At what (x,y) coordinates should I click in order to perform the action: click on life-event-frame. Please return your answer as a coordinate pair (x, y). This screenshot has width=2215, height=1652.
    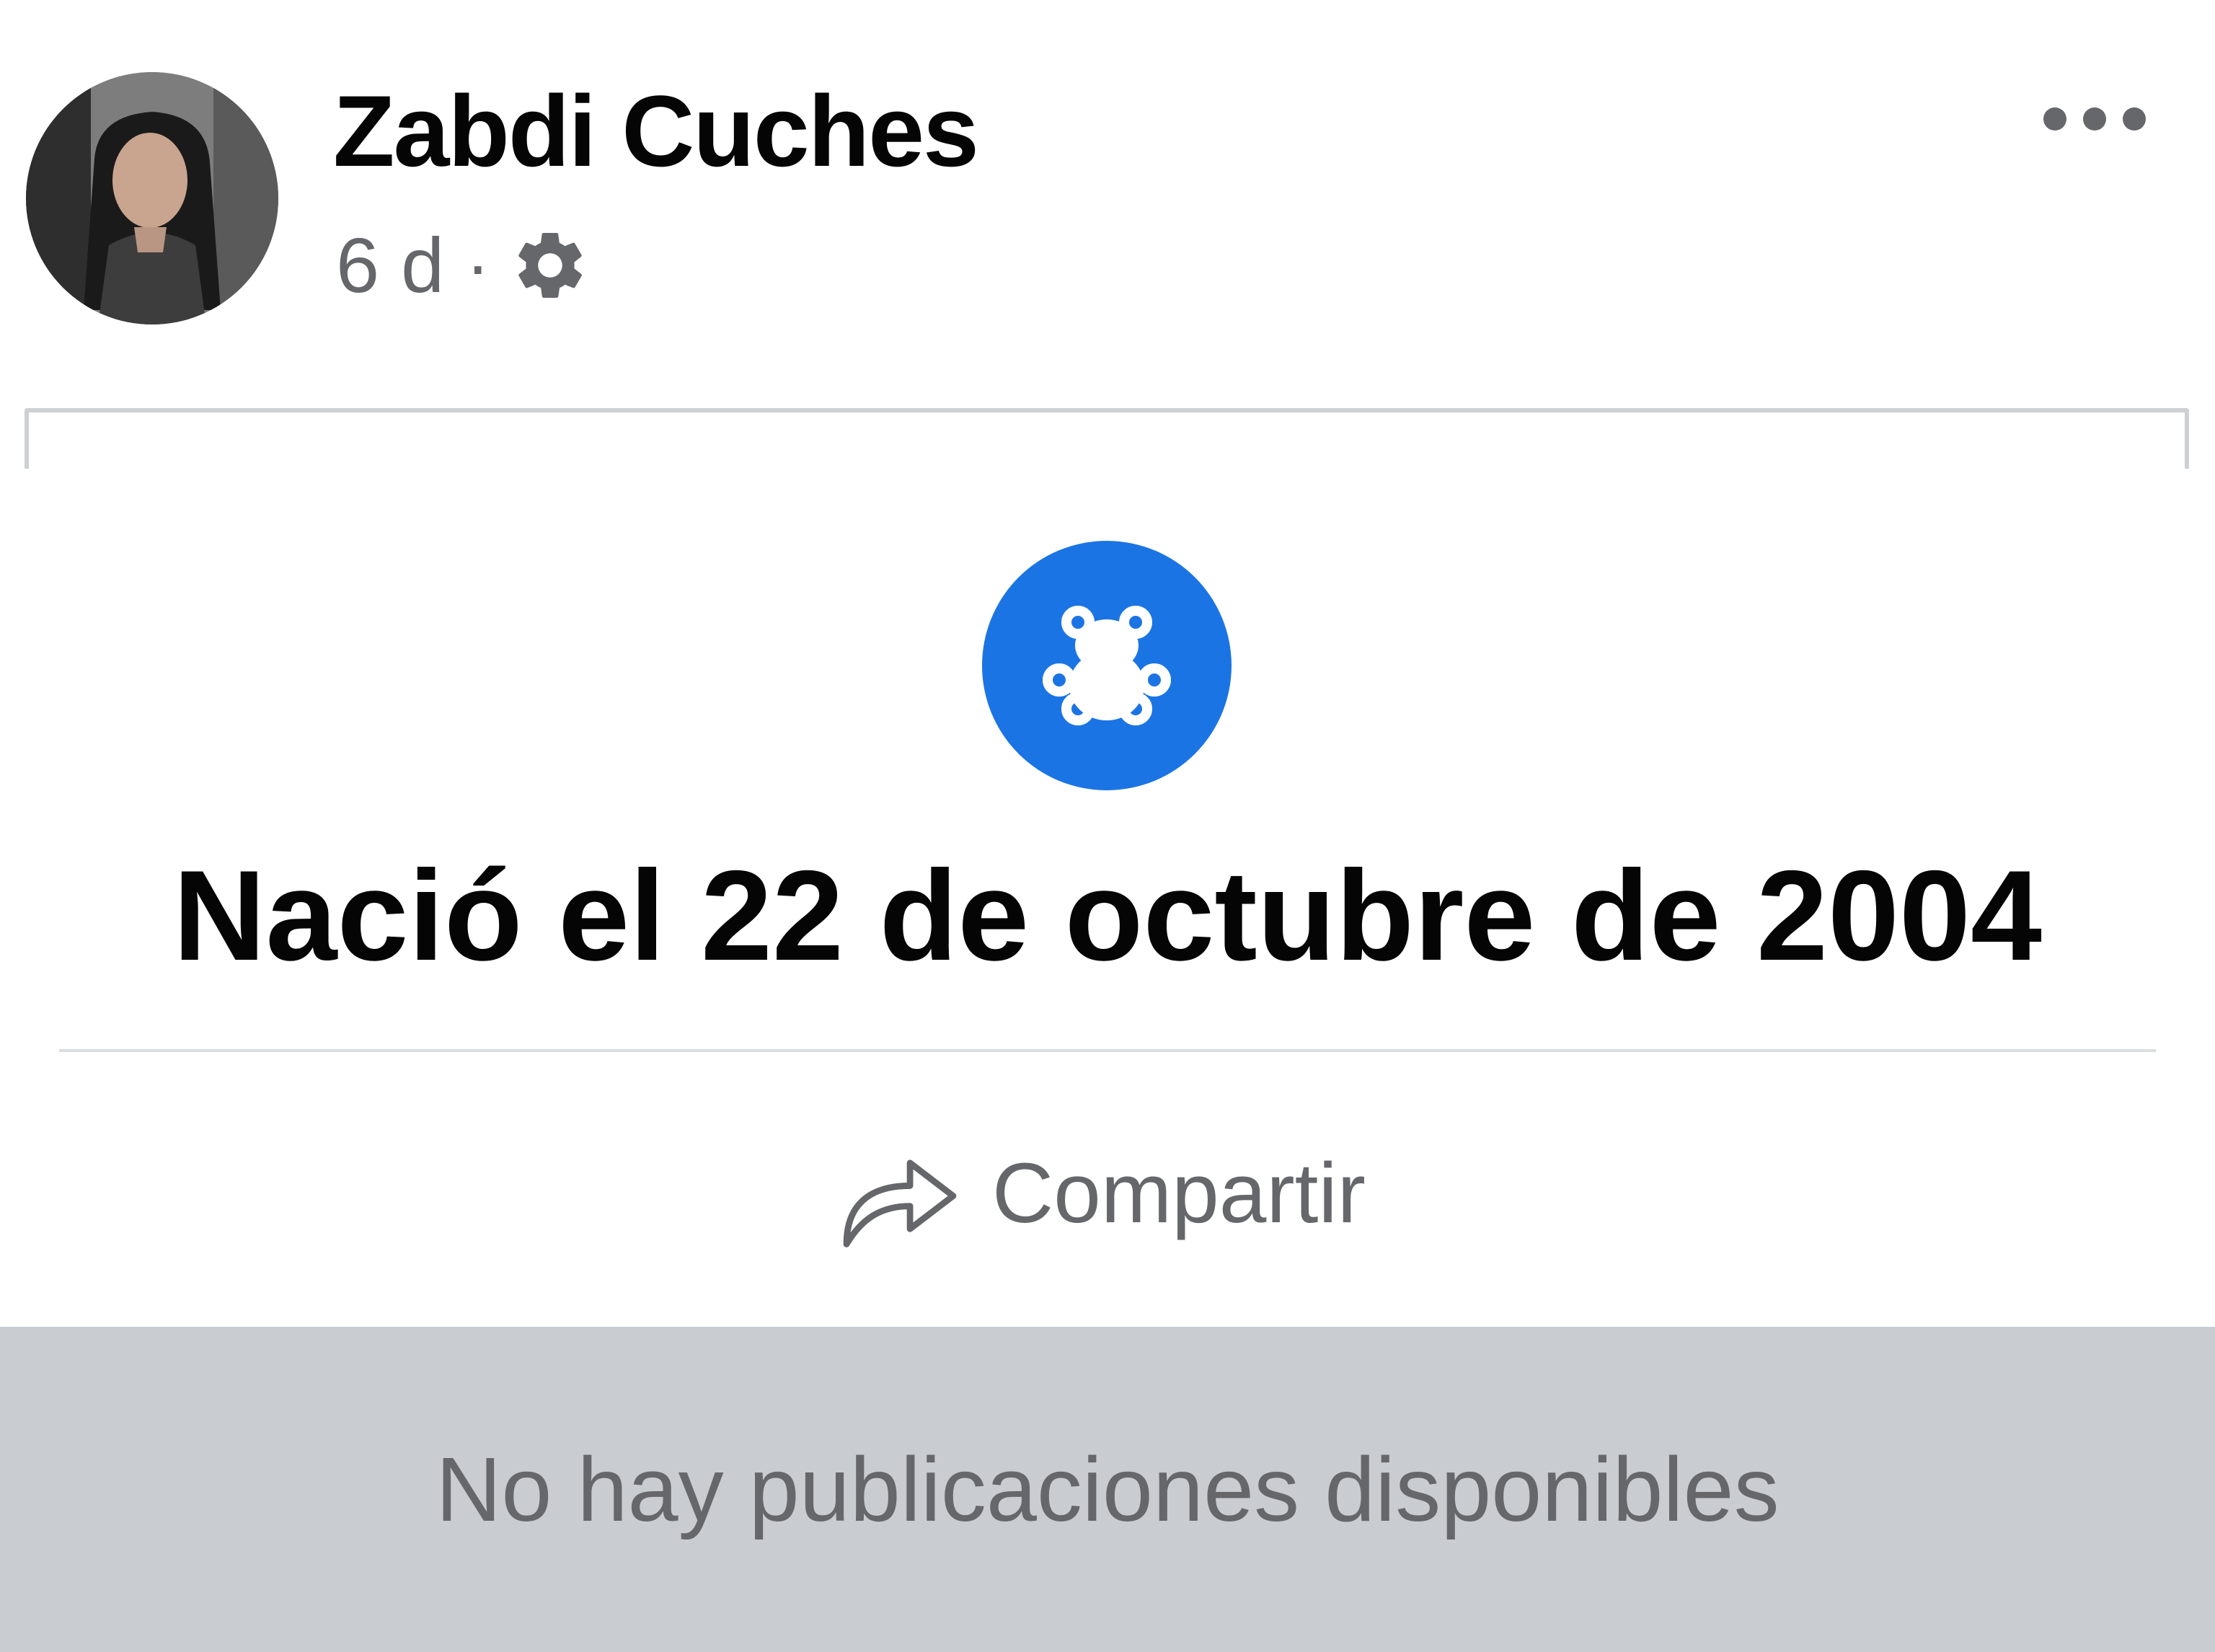
    Looking at the image, I should click on (1107, 439).